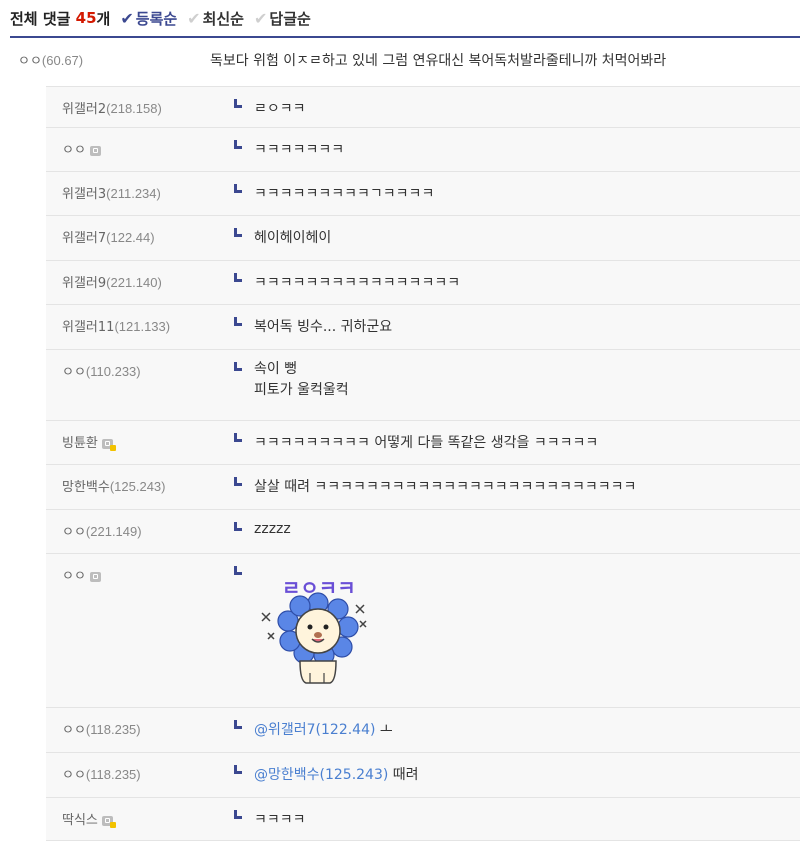 Image resolution: width=800 pixels, height=848 pixels. I want to click on reply-text: ㅋㅋㅋㅋㅋㅋㅋㅋㅋㅋㅋㅋㅋㅋㅋㅋ, so click(357, 283).